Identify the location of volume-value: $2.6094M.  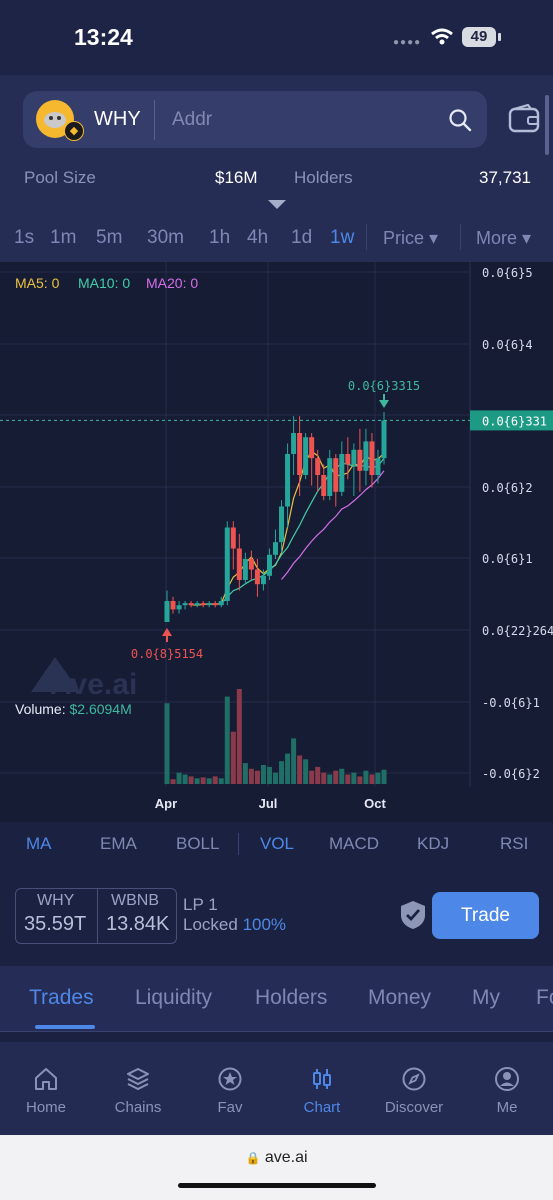
(100, 709).